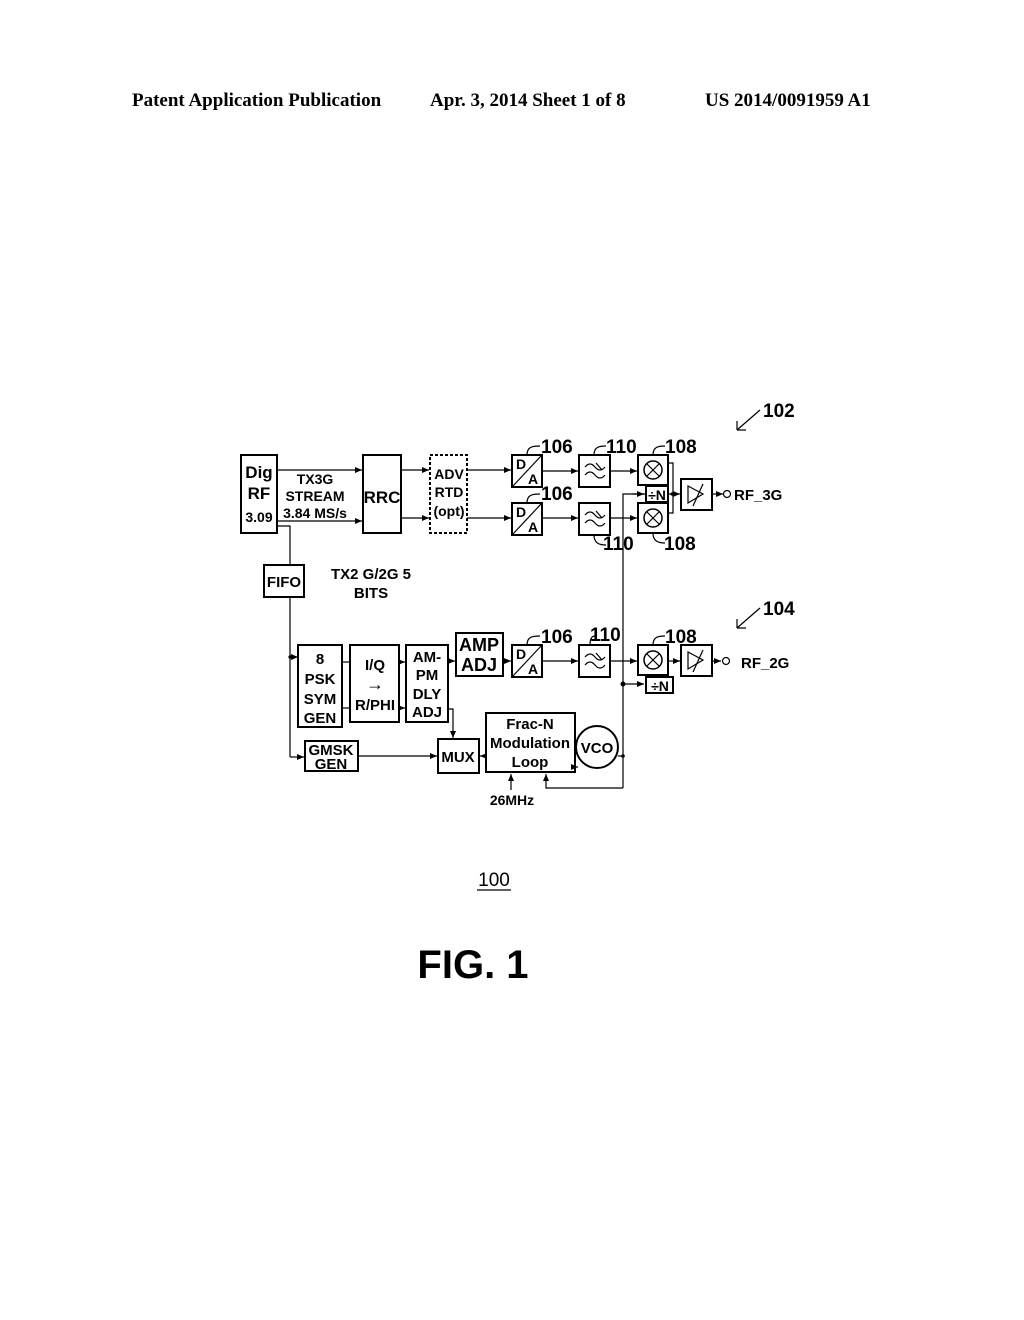  I want to click on vco-label: VCO, so click(597, 748).